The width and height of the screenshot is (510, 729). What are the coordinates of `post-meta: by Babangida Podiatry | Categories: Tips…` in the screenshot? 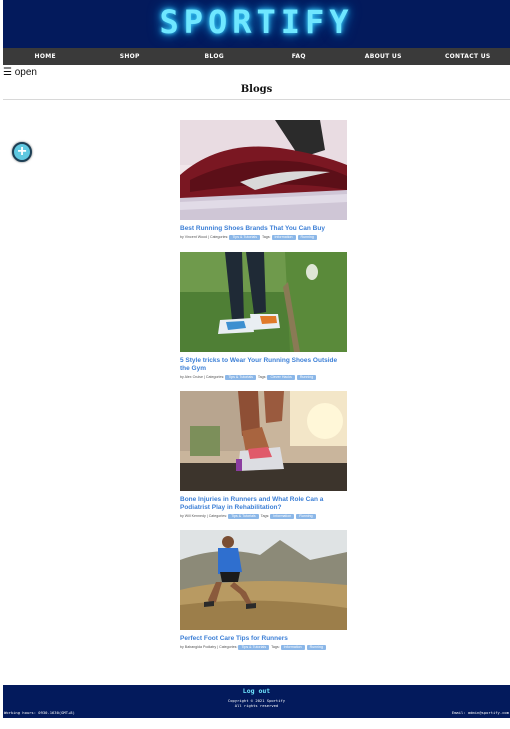 It's located at (263, 647).